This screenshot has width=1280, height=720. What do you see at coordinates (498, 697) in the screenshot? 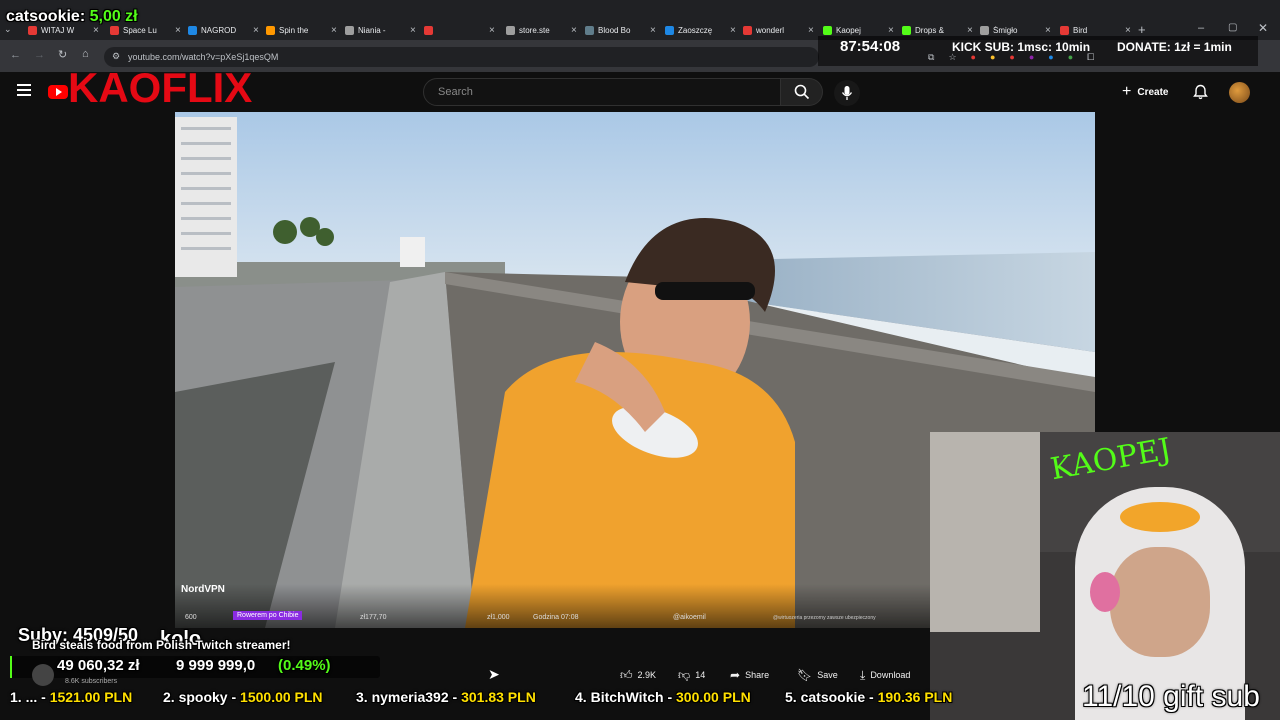
I see `leaderboard-amount: 301.83 PLN` at bounding box center [498, 697].